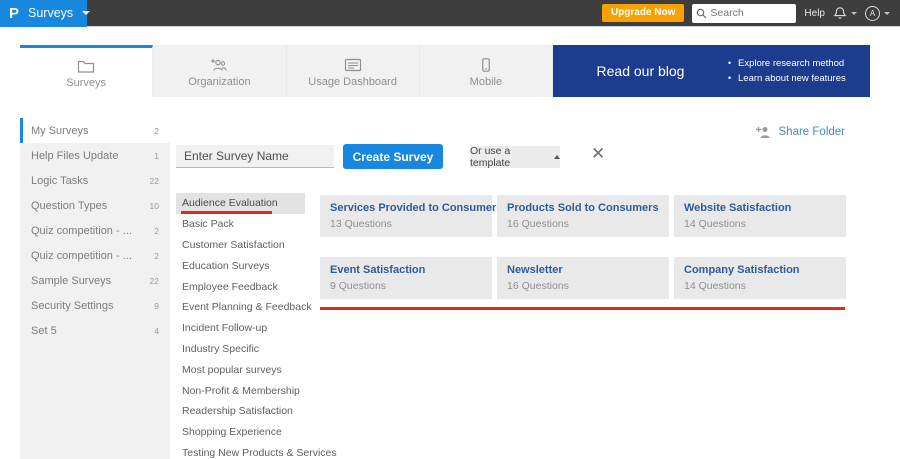 The width and height of the screenshot is (900, 459). What do you see at coordinates (225, 328) in the screenshot?
I see `category-label: Incident Follow-up` at bounding box center [225, 328].